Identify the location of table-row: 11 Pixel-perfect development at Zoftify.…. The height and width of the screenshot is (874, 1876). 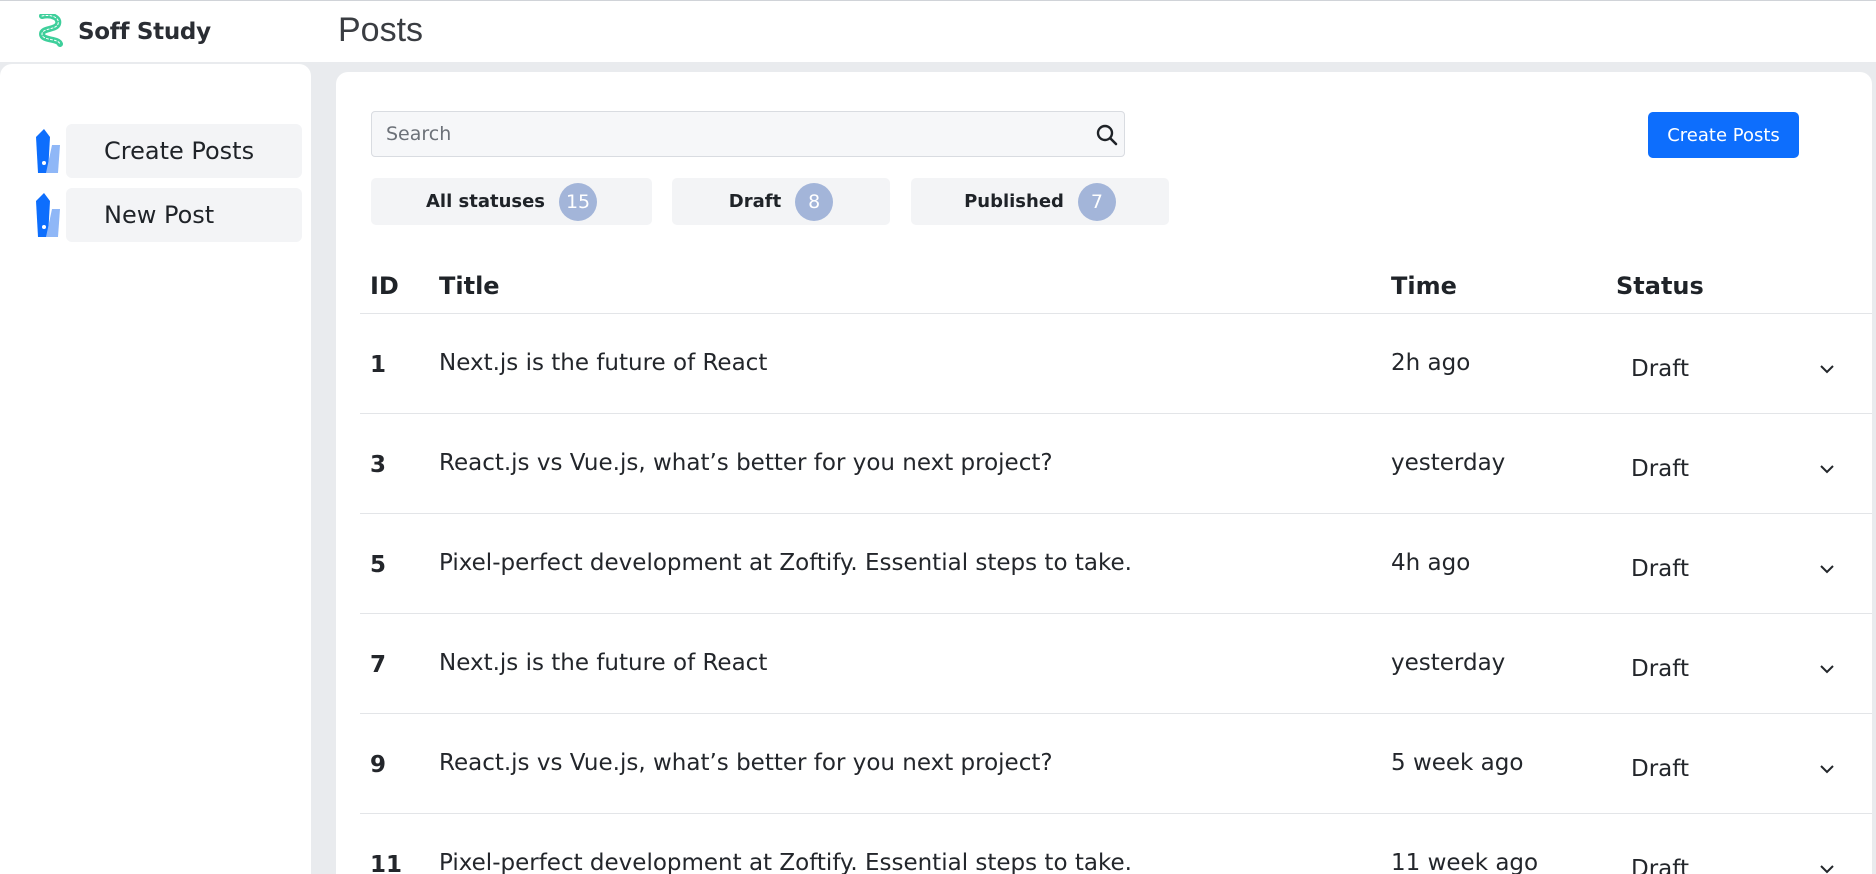
(1116, 844).